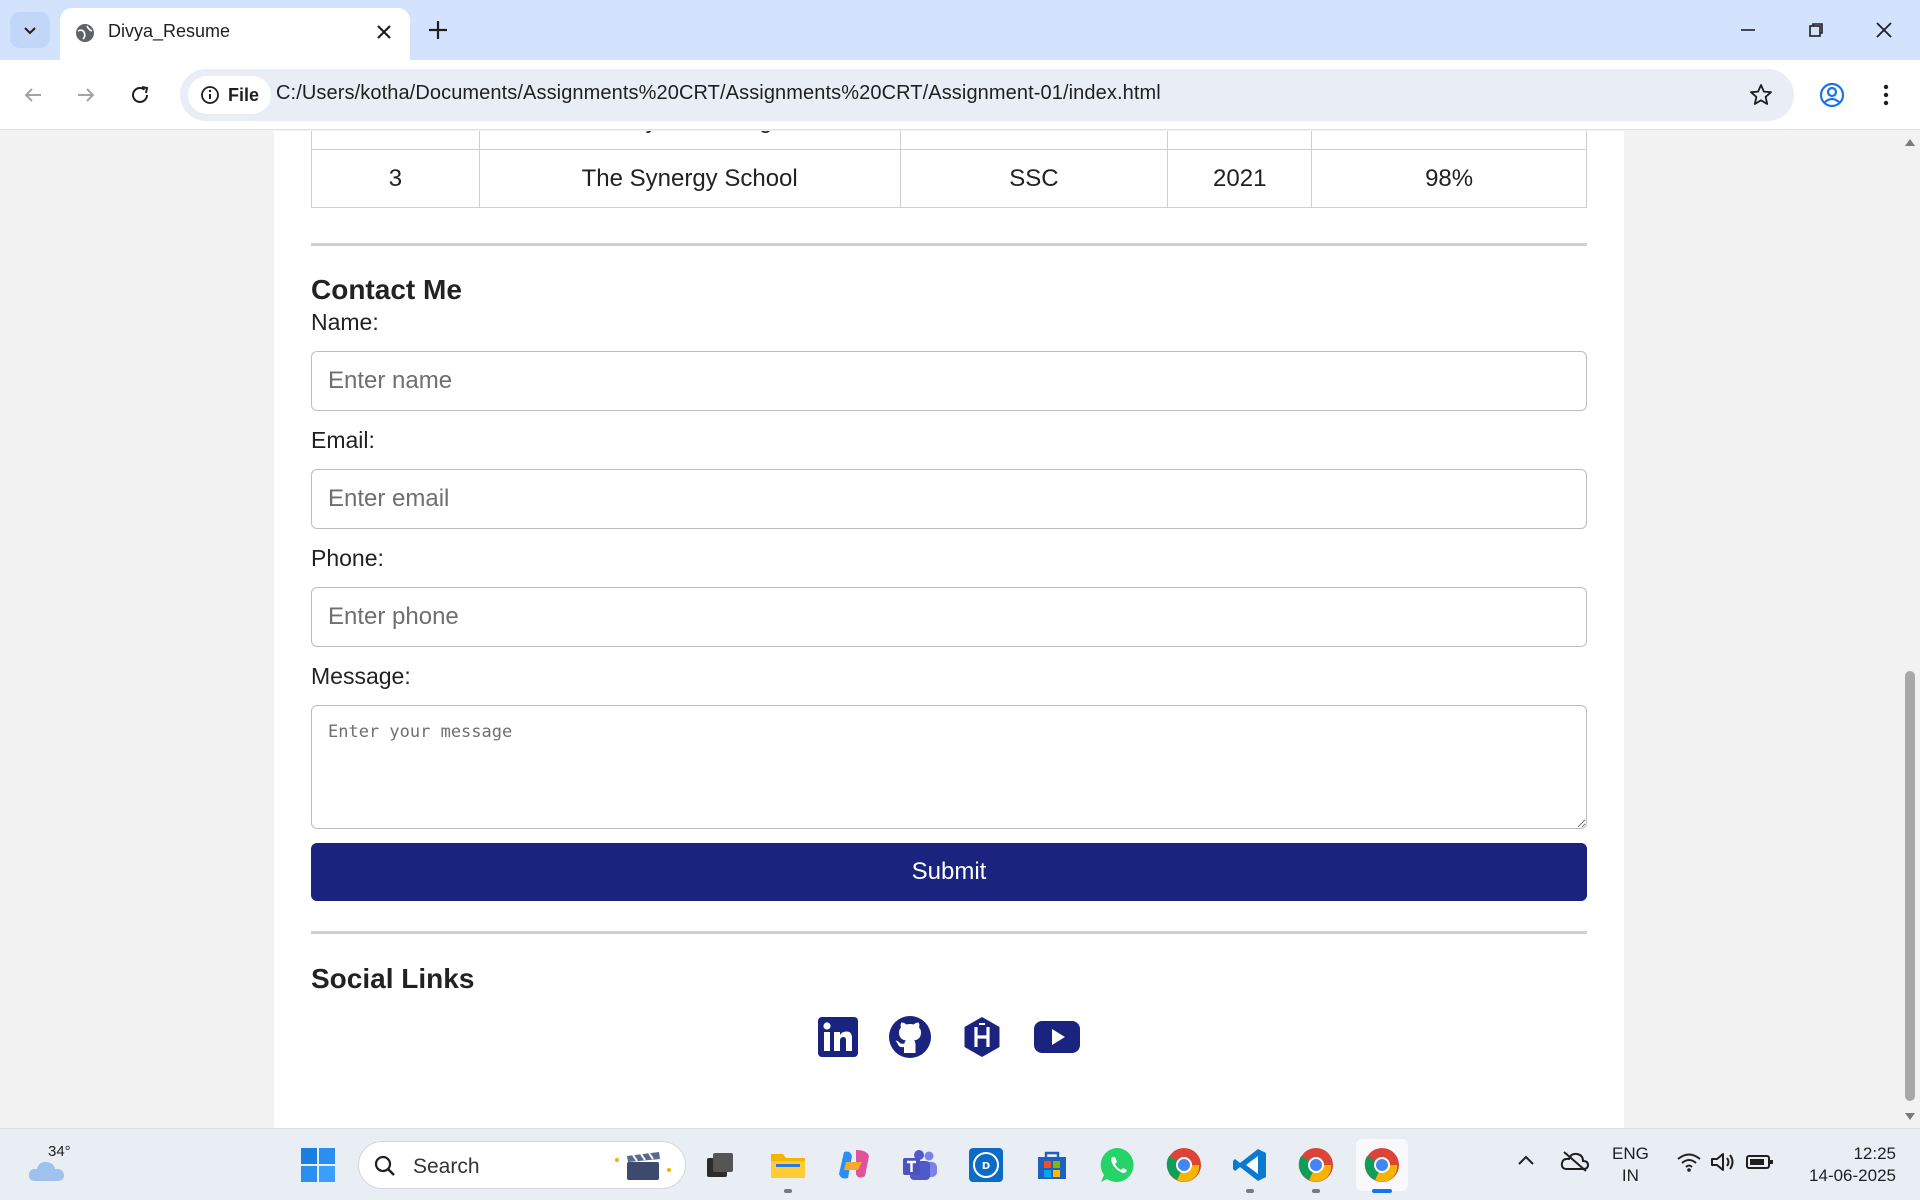 This screenshot has height=1200, width=1920. What do you see at coordinates (1526, 1160) in the screenshot?
I see `chevron-up-icon` at bounding box center [1526, 1160].